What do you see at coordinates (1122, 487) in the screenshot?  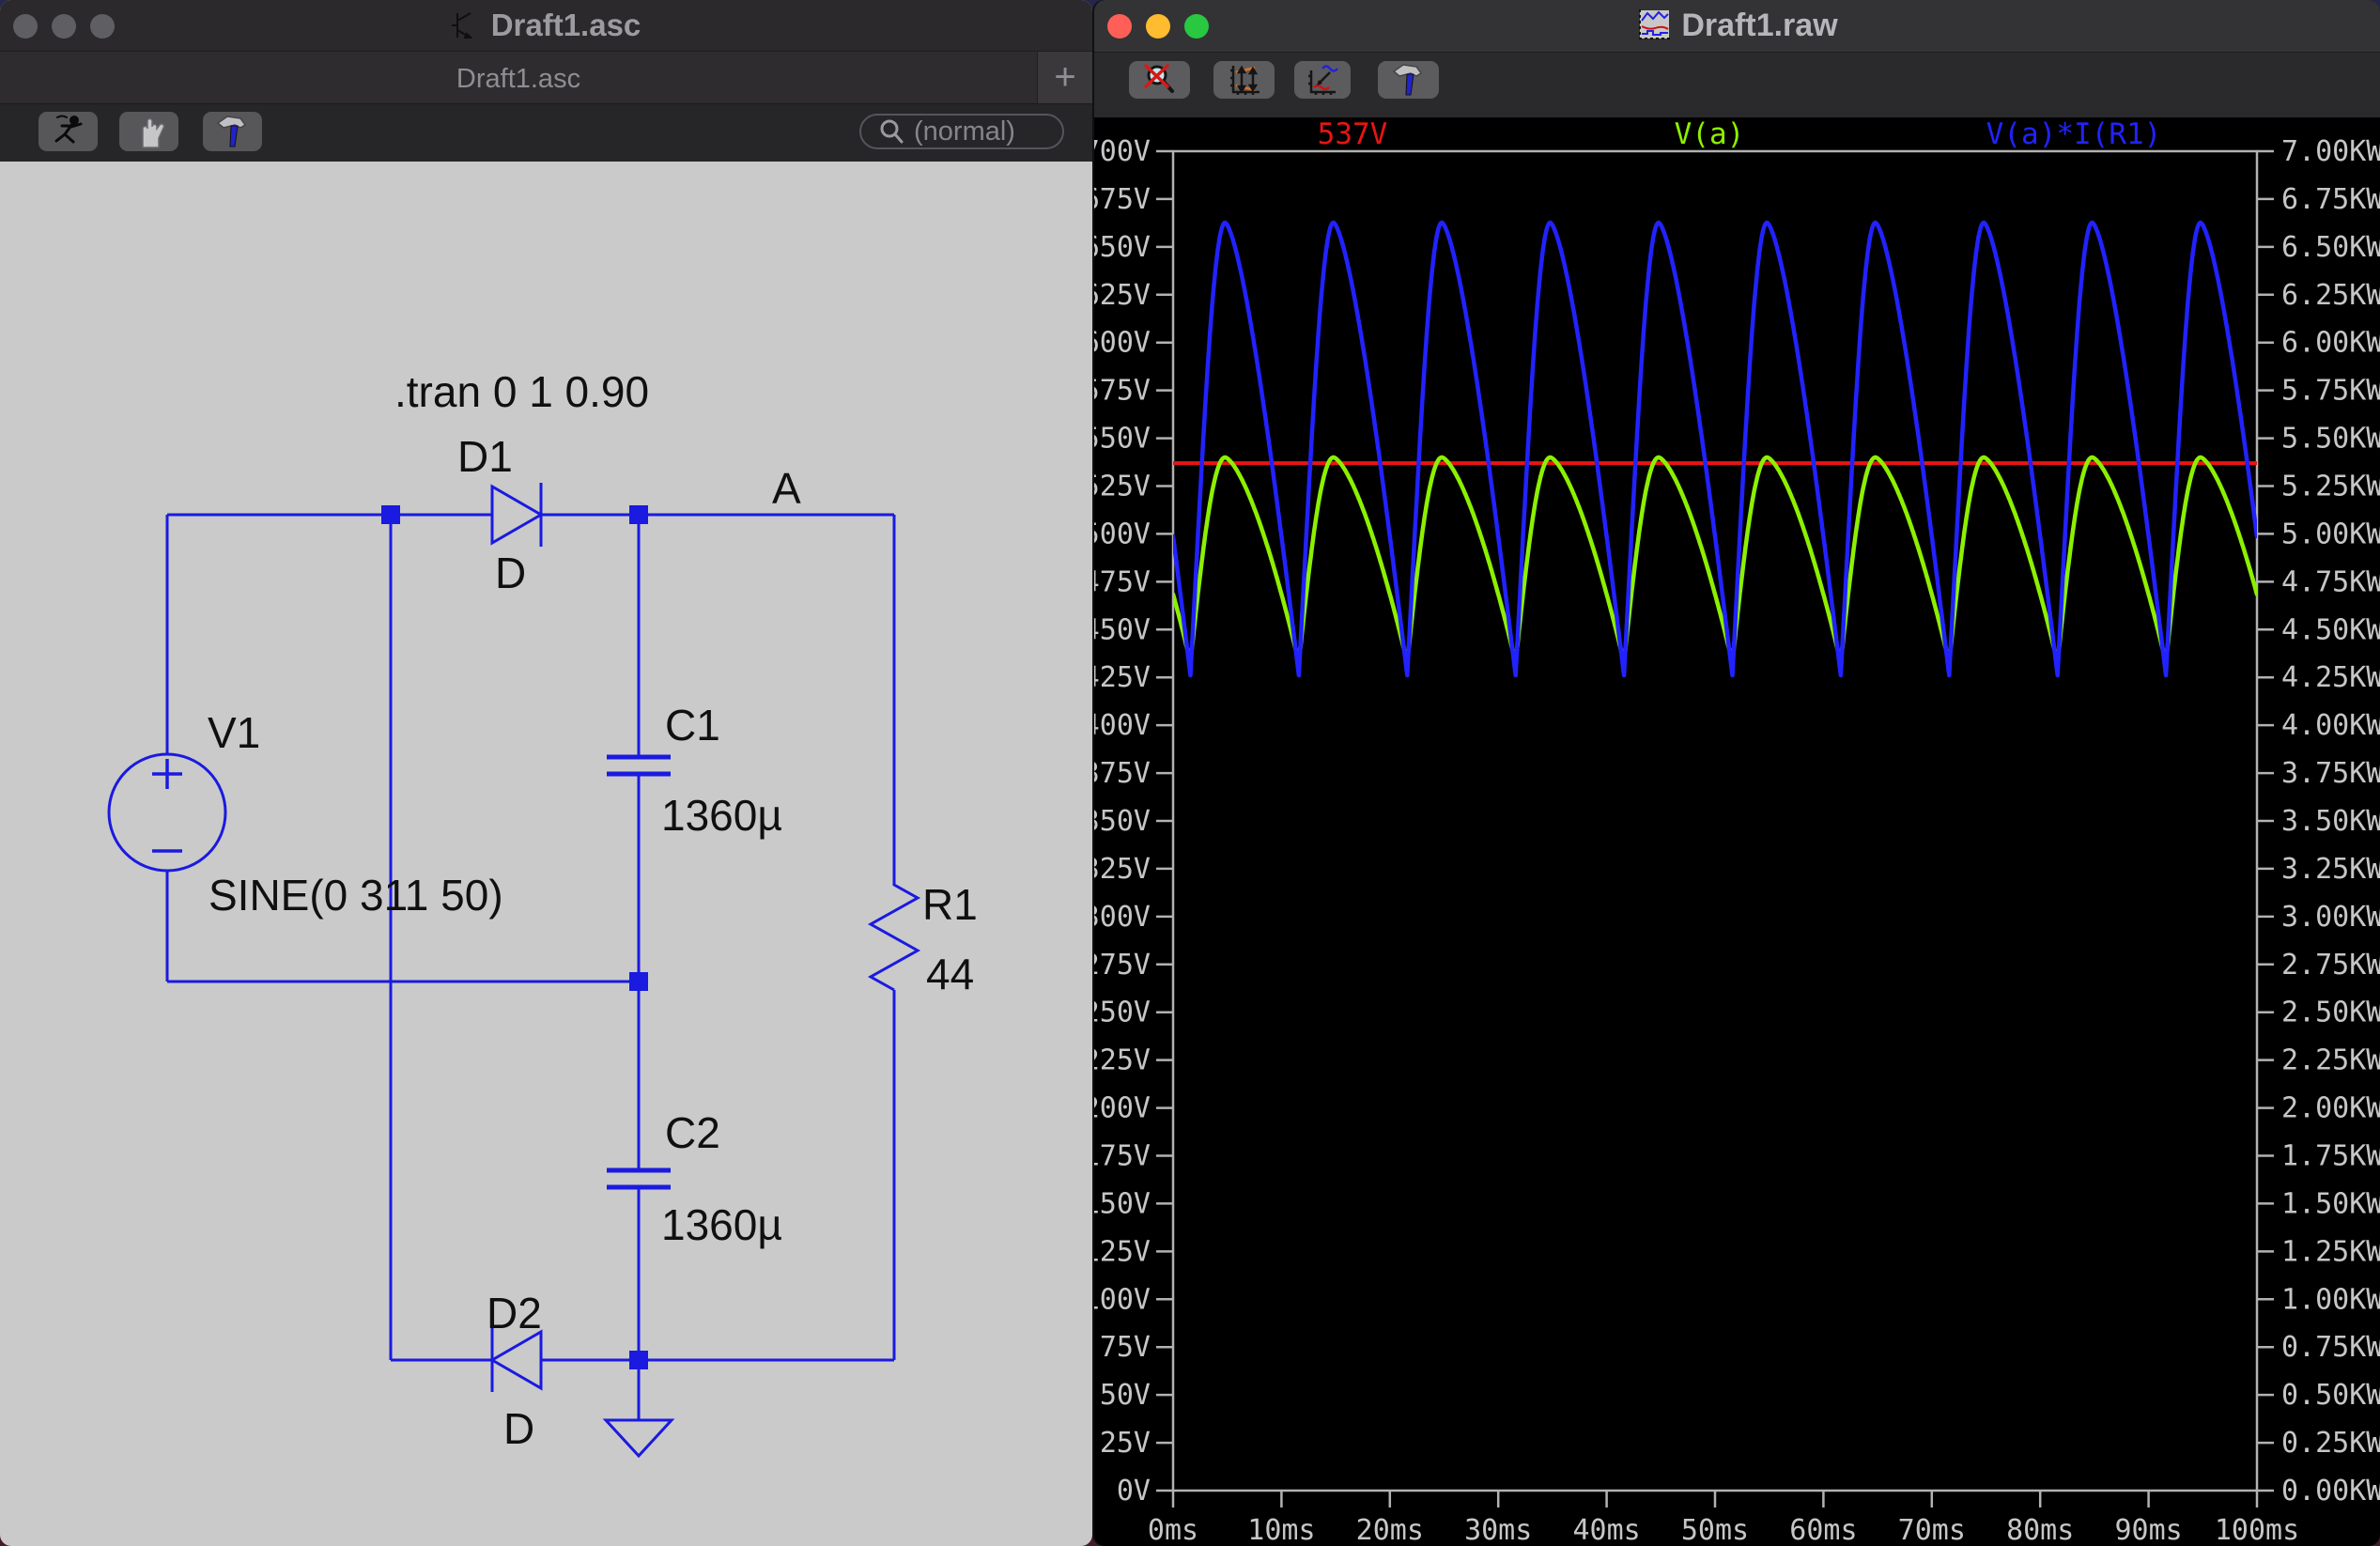 I see `left-axis-tick-label: 525V` at bounding box center [1122, 487].